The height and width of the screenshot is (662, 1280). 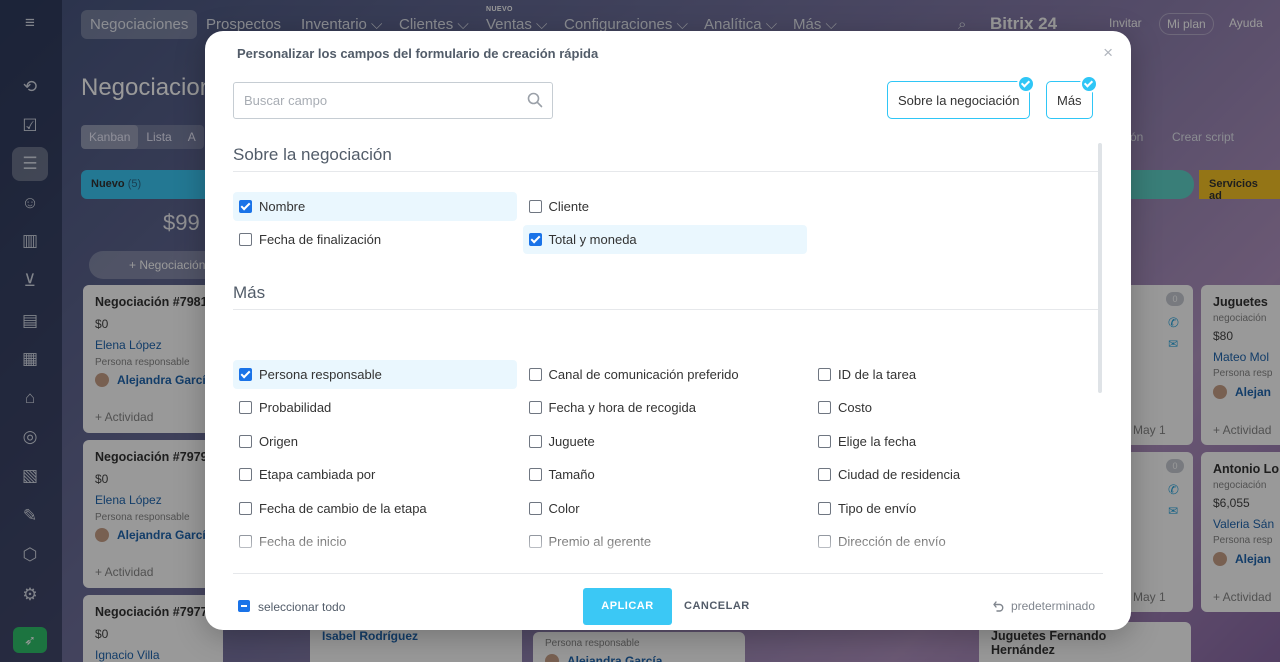 I want to click on field-option: Color, so click(x=665, y=508).